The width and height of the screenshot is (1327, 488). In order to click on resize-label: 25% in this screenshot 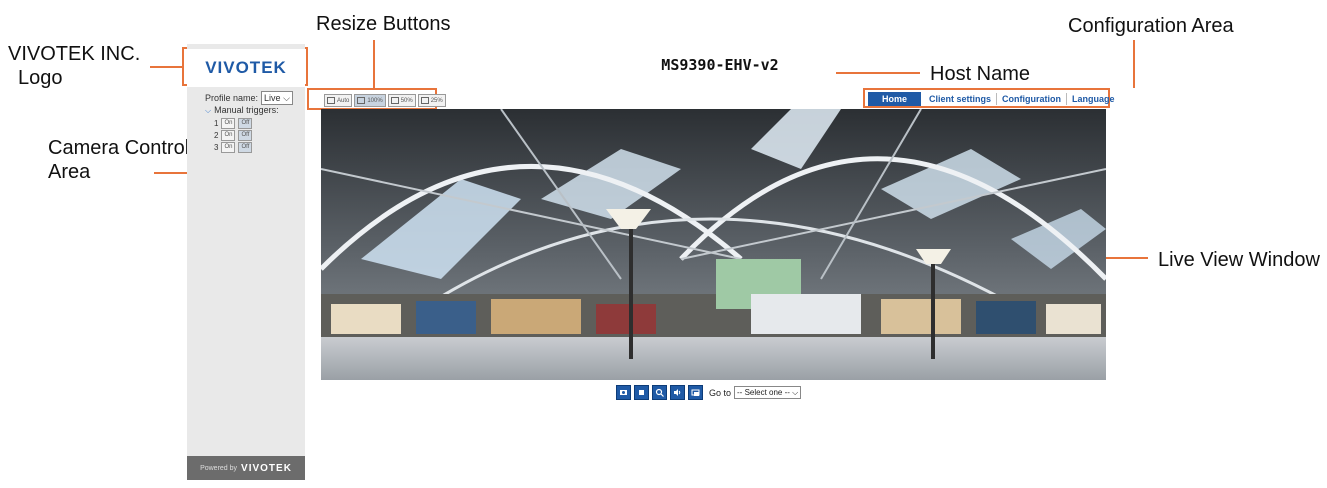, I will do `click(436, 100)`.